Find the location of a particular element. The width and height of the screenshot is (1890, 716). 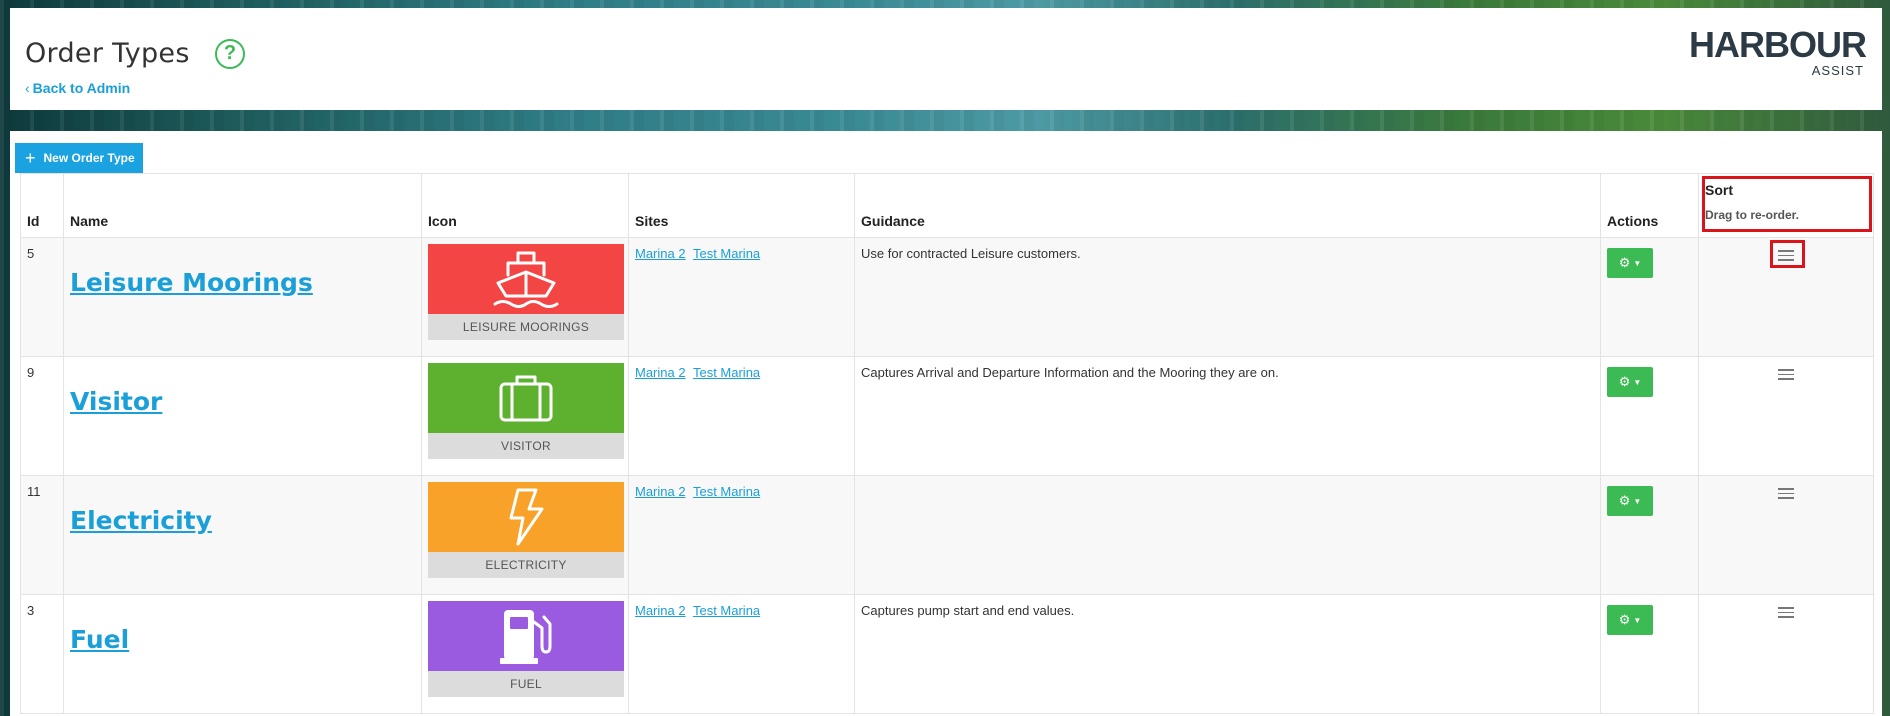

column-header-sort: Sort Drag to re-order. is located at coordinates (1786, 205).